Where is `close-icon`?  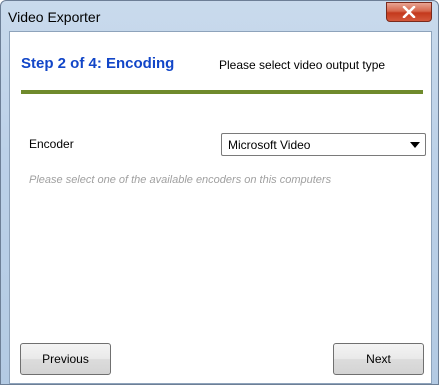 close-icon is located at coordinates (409, 12).